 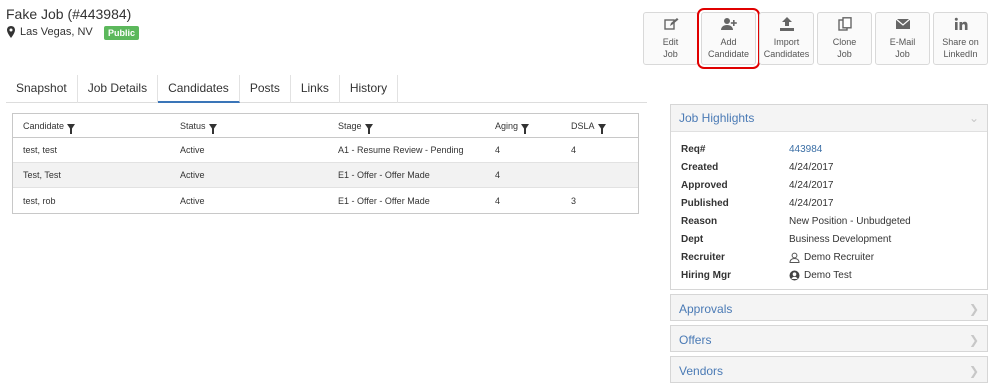 What do you see at coordinates (786, 42) in the screenshot?
I see `import-candidates-label-1: Import` at bounding box center [786, 42].